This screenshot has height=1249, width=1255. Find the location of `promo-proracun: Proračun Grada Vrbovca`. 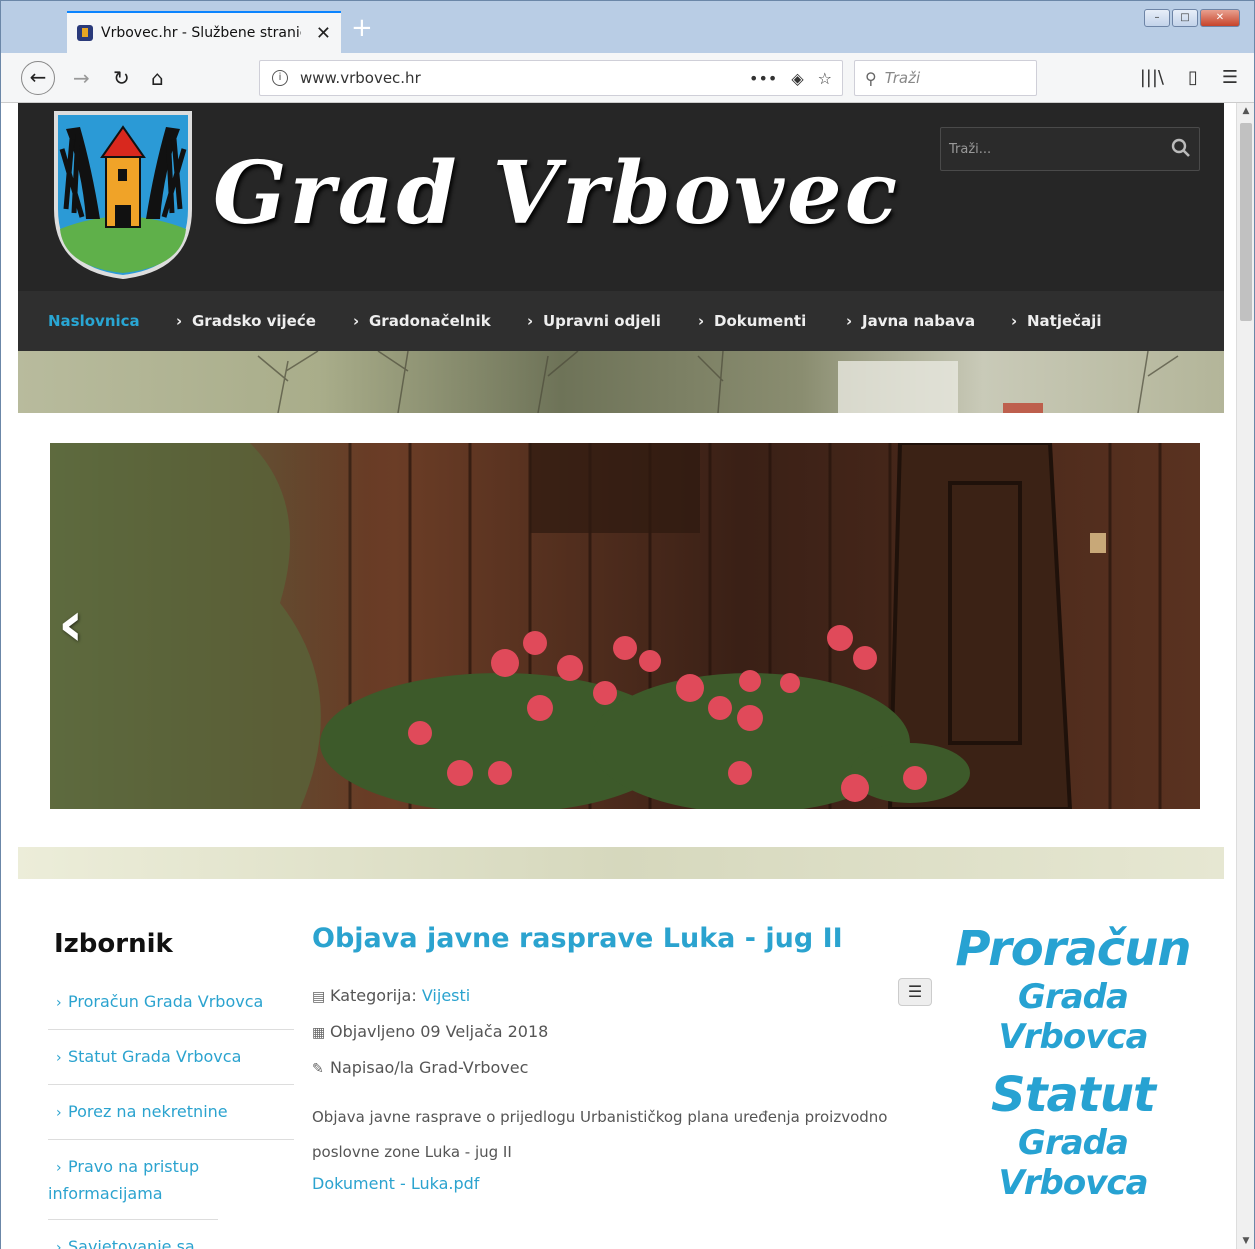

promo-proracun: Proračun Grada Vrbovca is located at coordinates (1073, 989).